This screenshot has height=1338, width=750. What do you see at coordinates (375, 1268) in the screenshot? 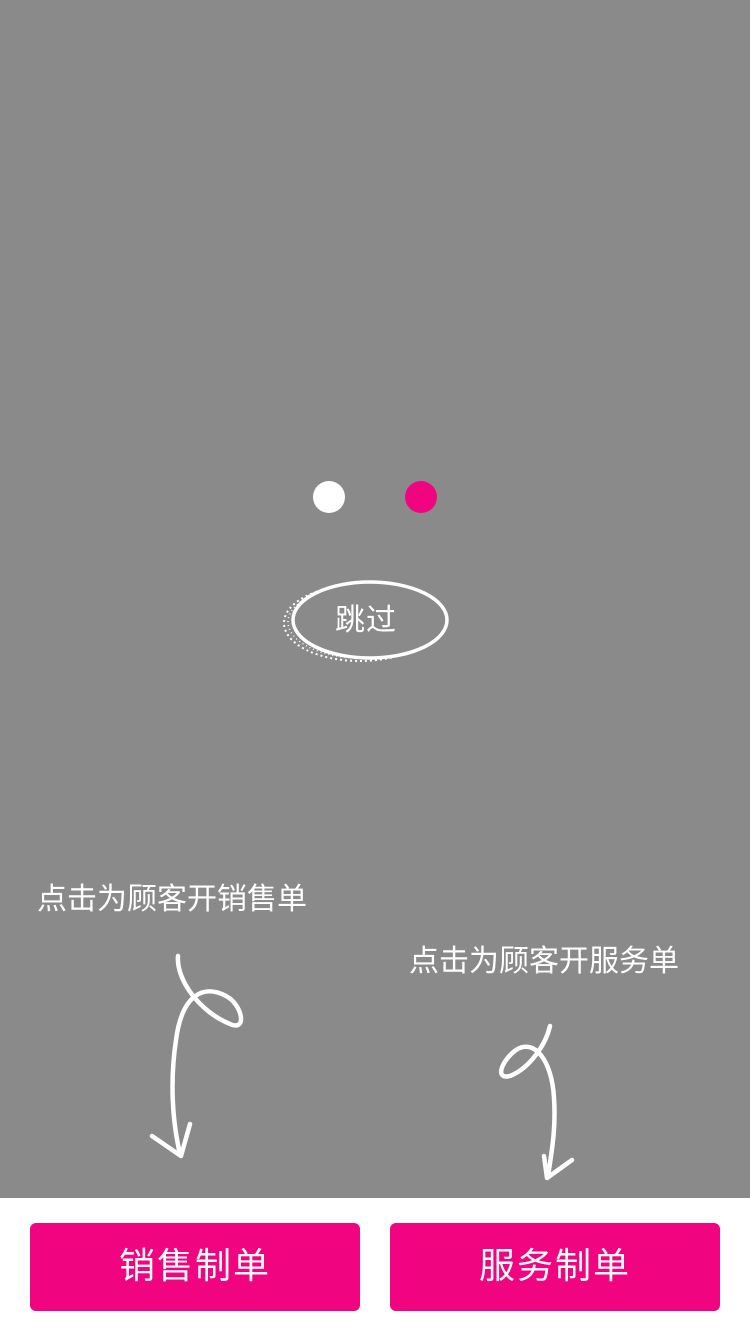
I see `bottom-action-bar: 销售制单 服务制单` at bounding box center [375, 1268].